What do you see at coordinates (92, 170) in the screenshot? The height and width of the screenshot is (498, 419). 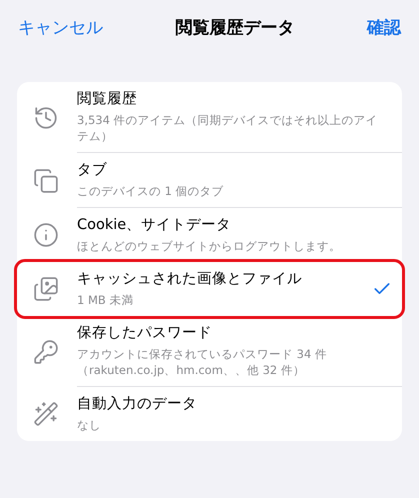 I see `option-title: タブ` at bounding box center [92, 170].